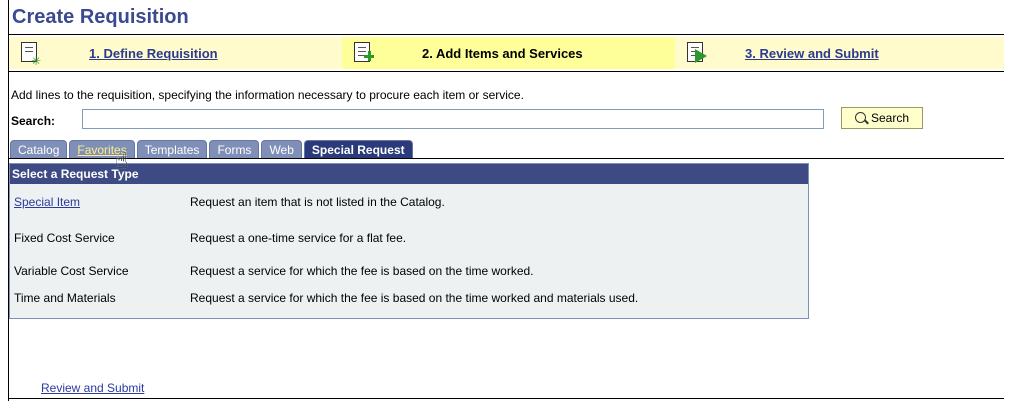  What do you see at coordinates (153, 53) in the screenshot?
I see `step-1-link: 1. Define Requisition` at bounding box center [153, 53].